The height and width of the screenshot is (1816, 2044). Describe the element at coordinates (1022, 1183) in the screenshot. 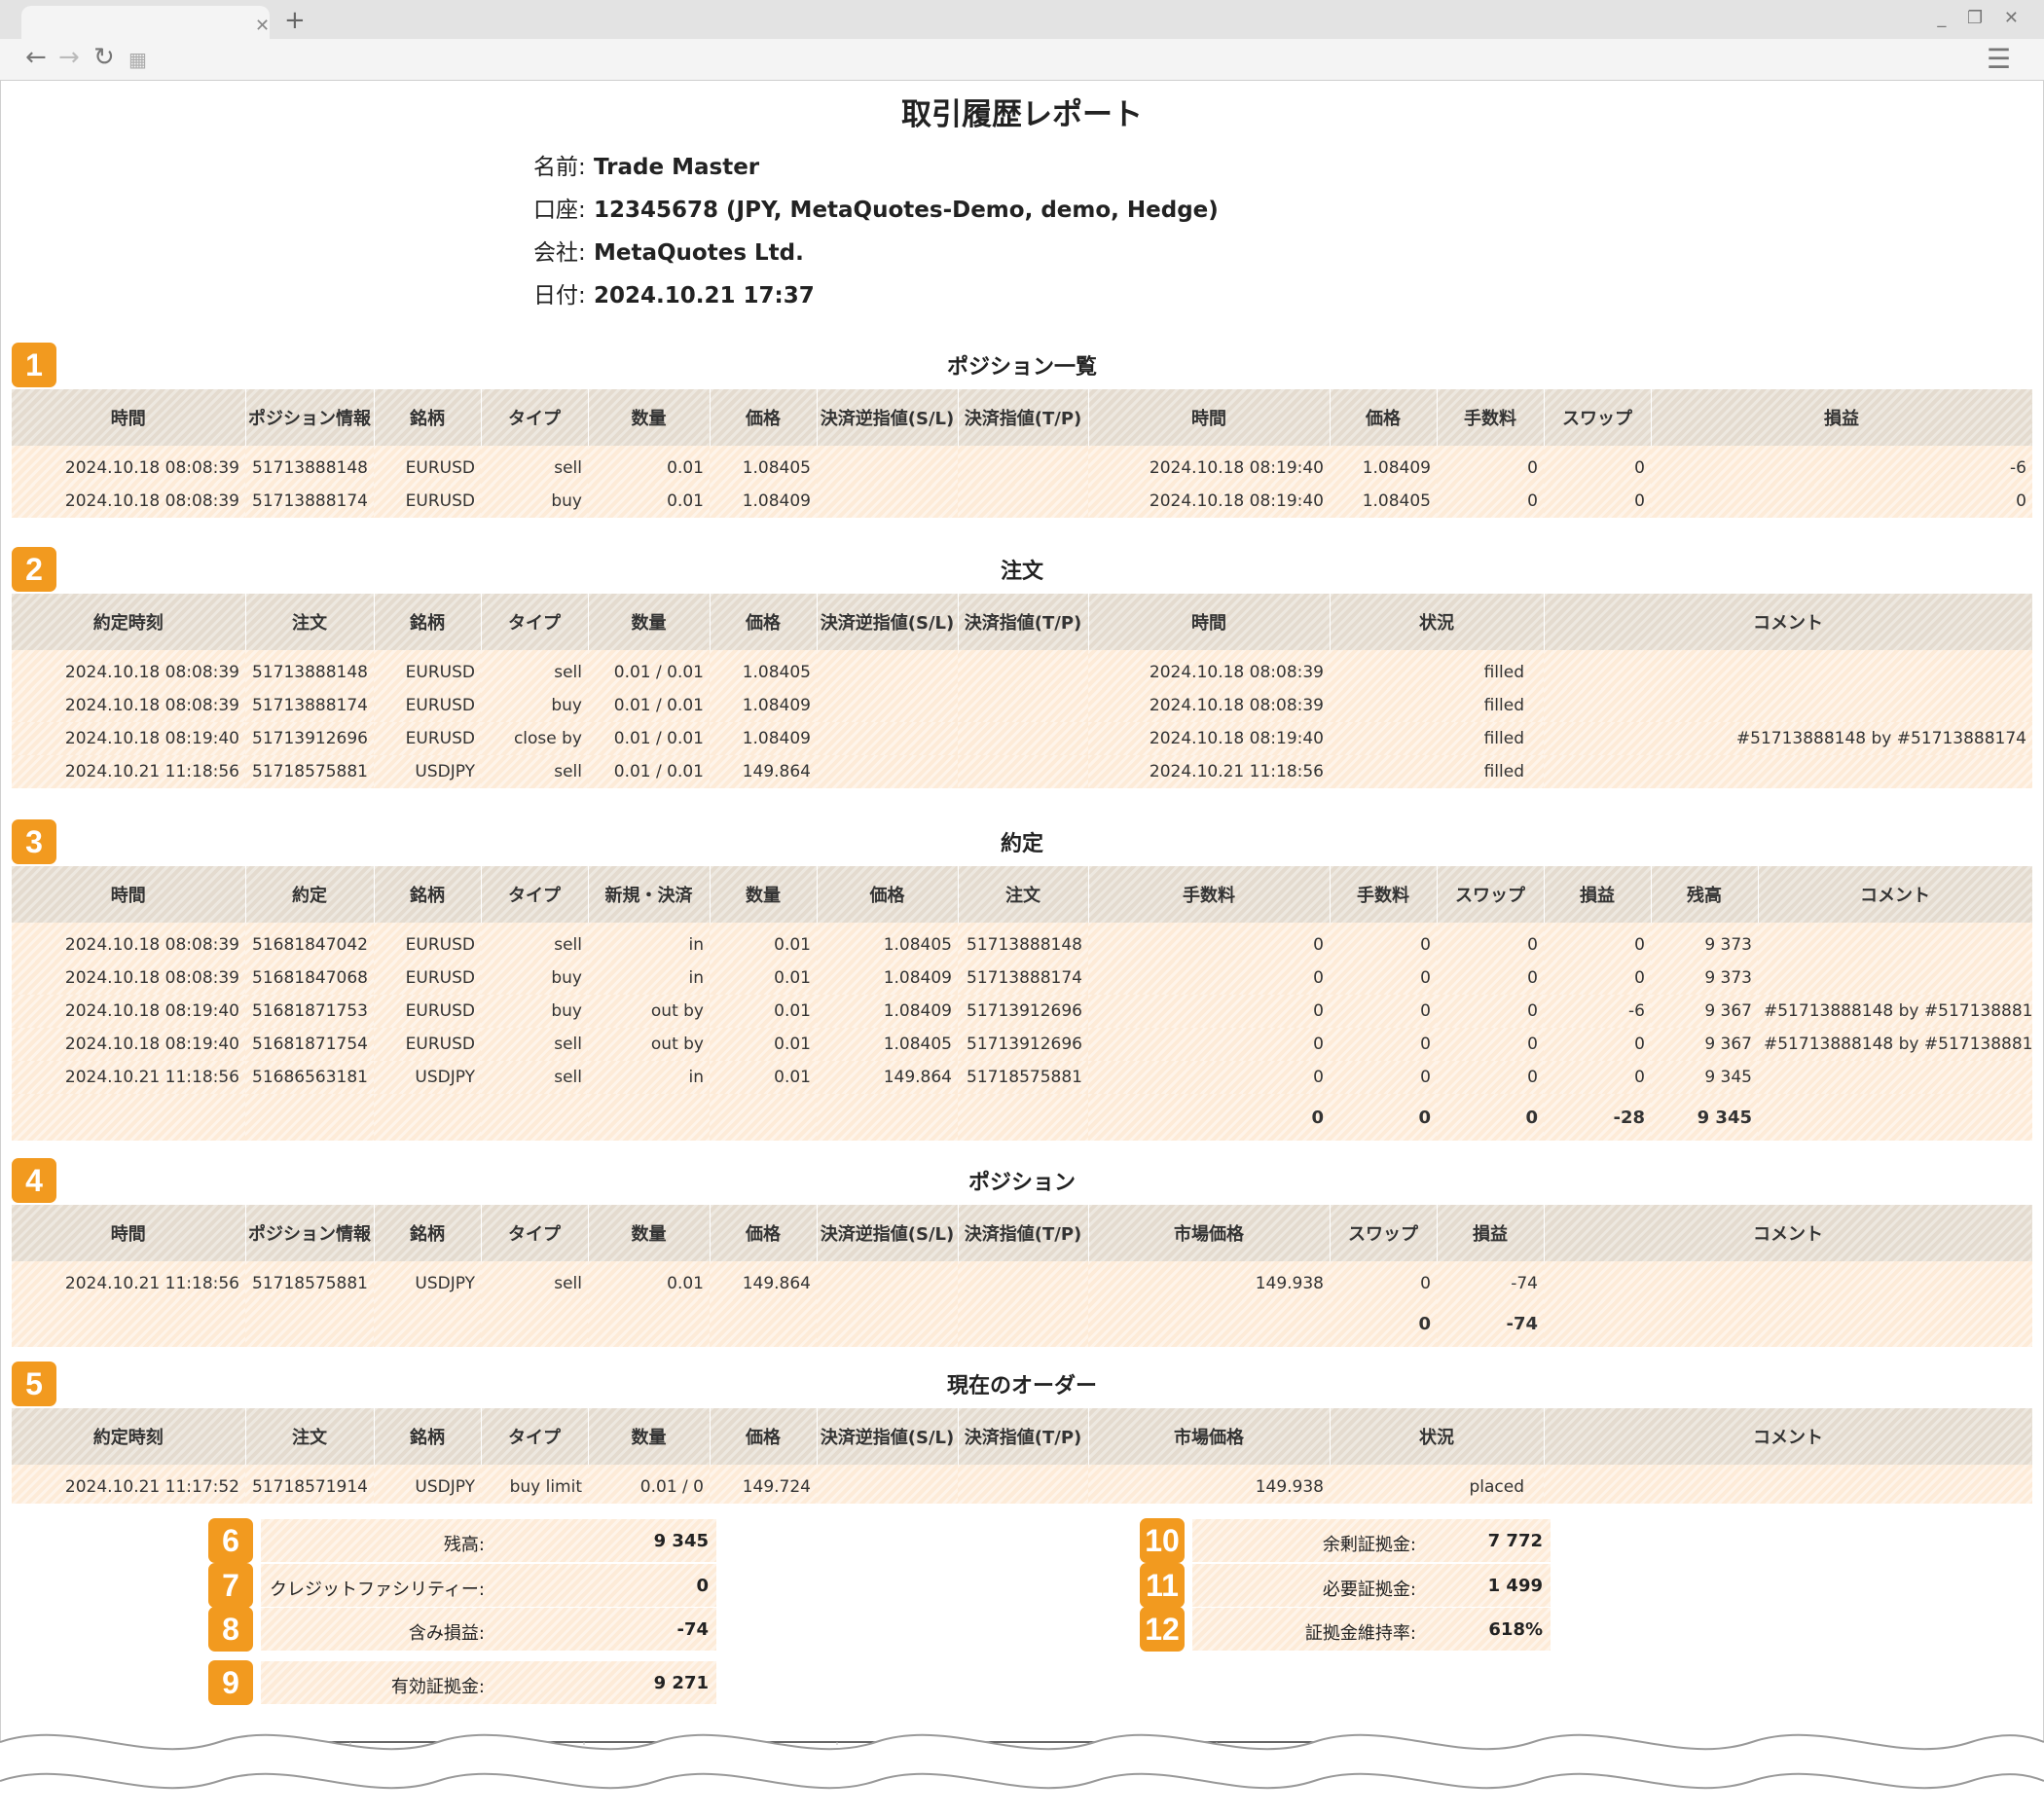

I see `section-title: ポジション` at that location.